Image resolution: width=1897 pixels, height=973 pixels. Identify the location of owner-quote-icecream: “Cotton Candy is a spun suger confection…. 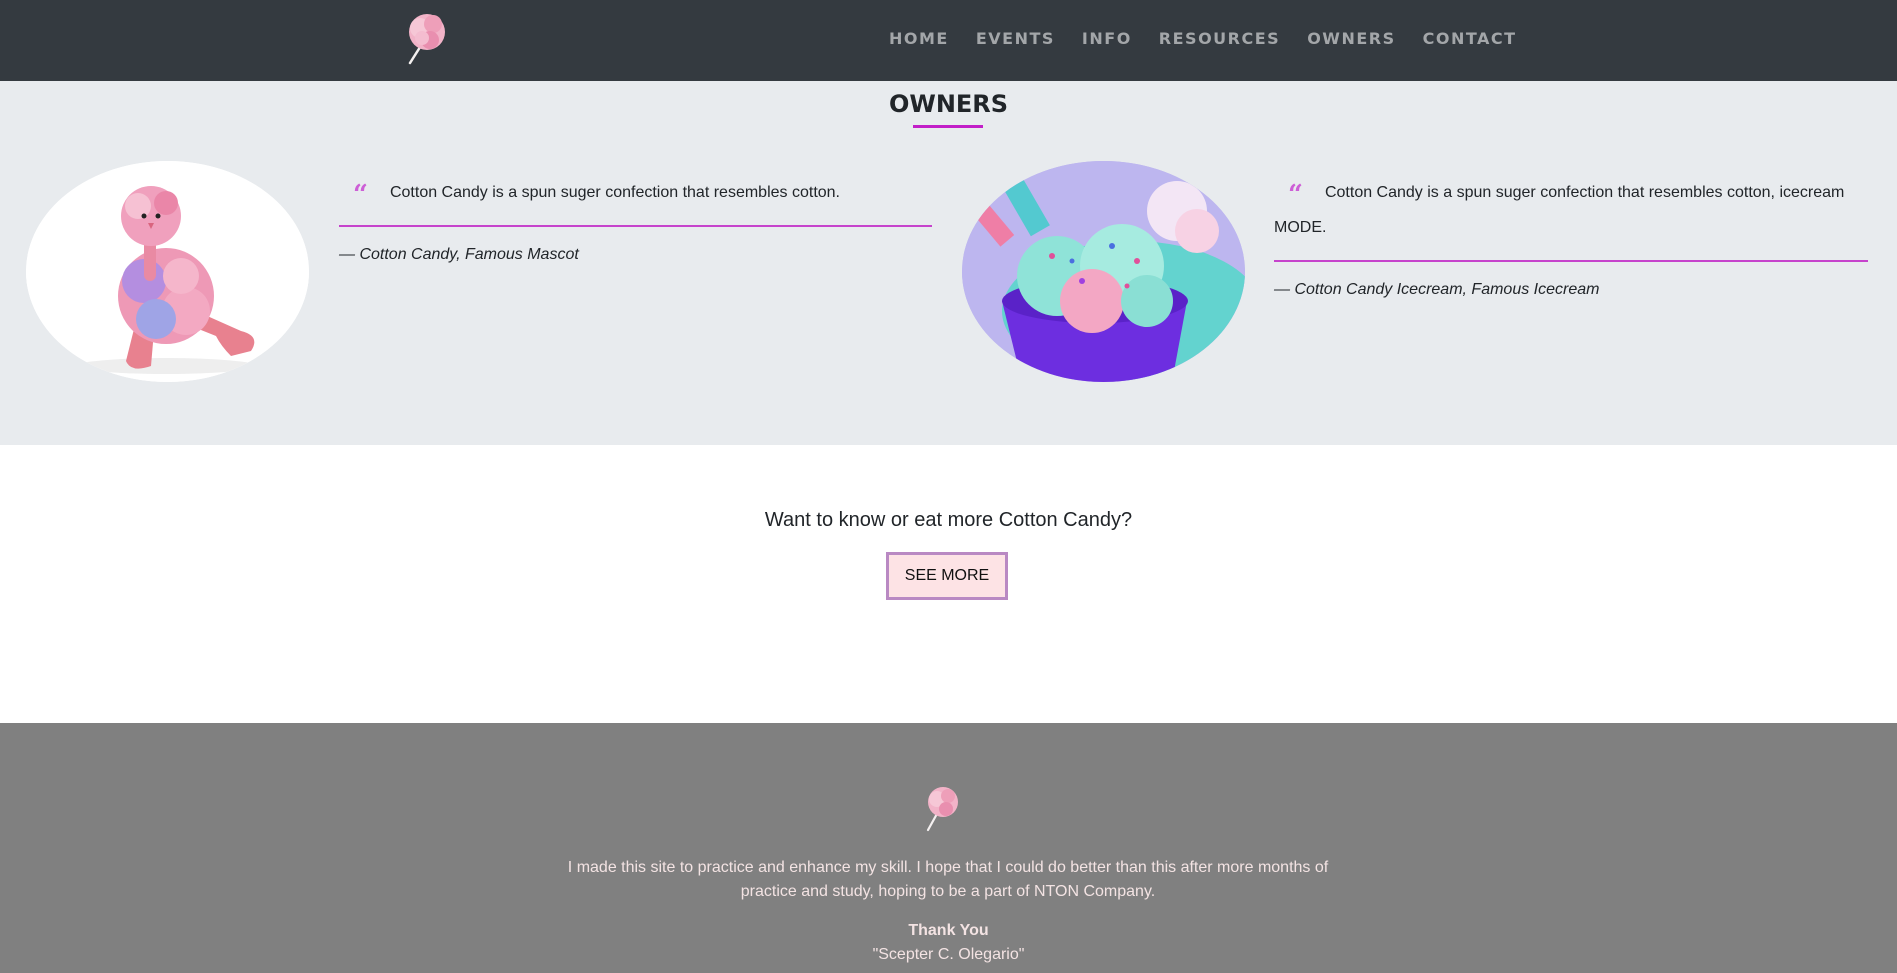
(1571, 237).